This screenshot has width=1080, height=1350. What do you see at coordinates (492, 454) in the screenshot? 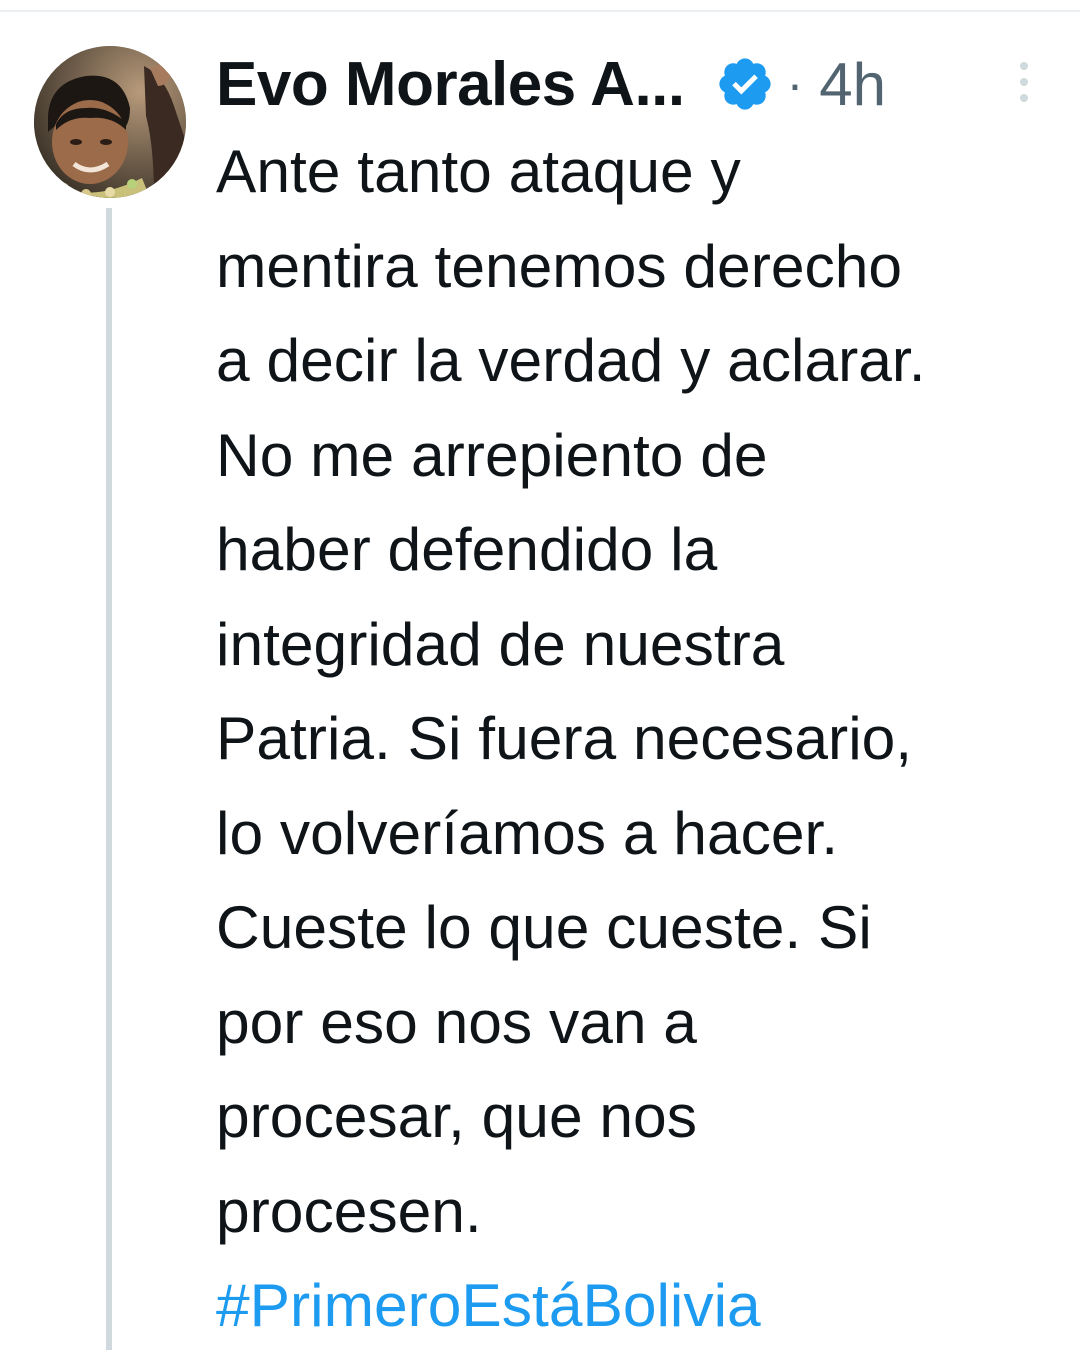
I see `tweet-text-line: No me arrepiento de` at bounding box center [492, 454].